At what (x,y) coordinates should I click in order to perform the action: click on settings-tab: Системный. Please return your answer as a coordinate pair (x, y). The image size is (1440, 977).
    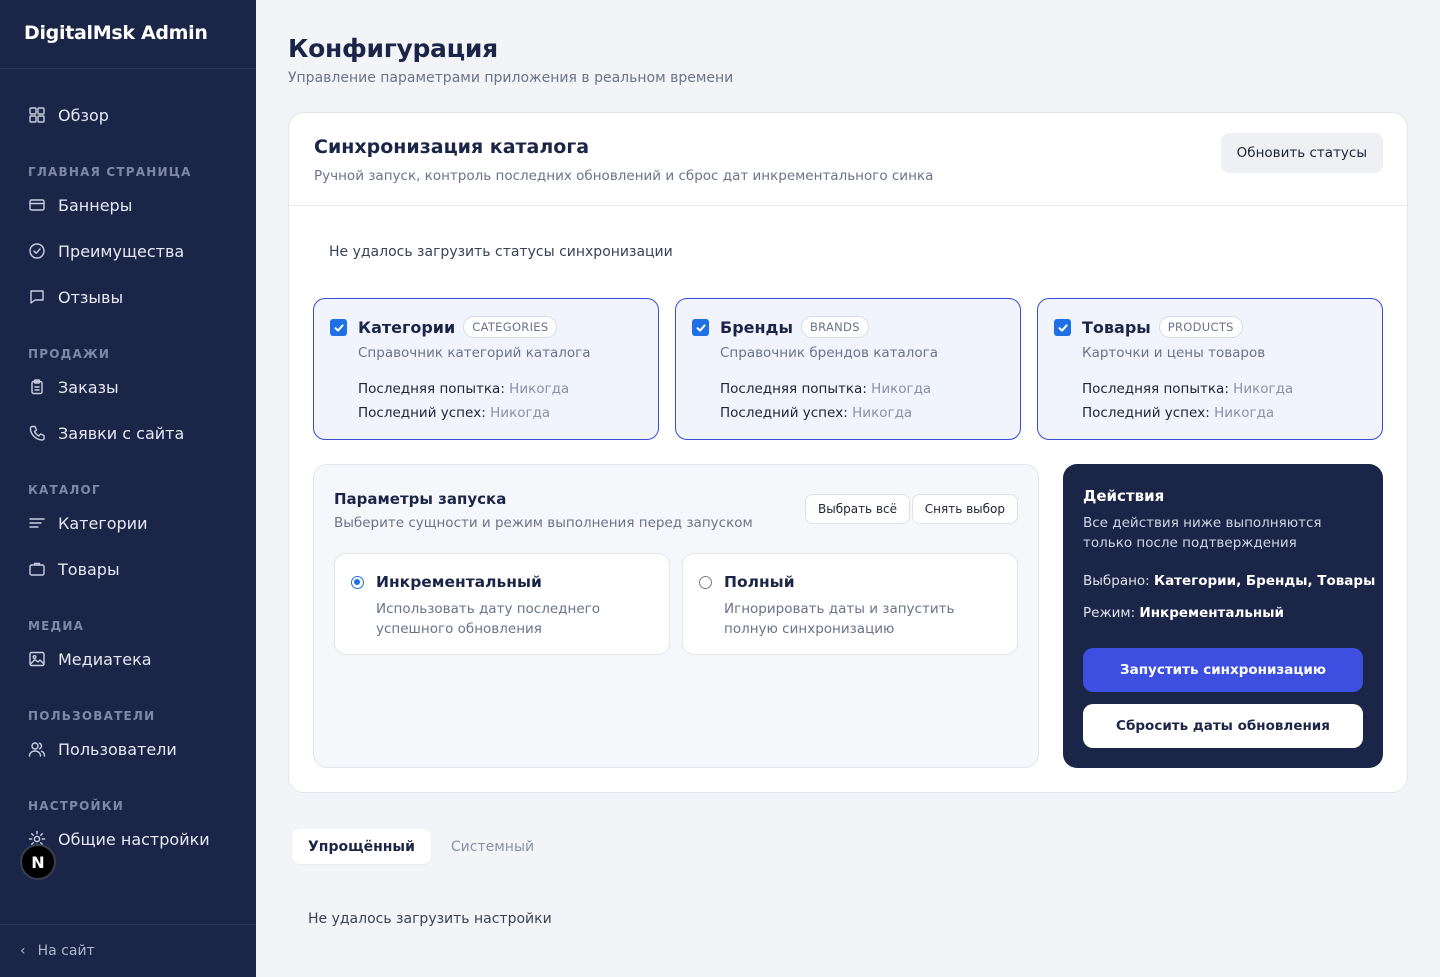
    Looking at the image, I should click on (492, 846).